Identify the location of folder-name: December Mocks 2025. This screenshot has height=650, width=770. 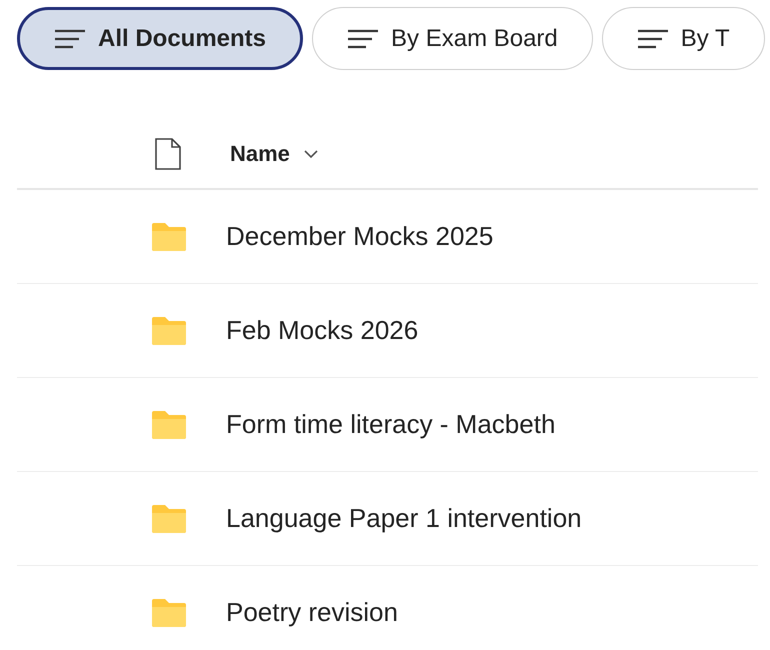
(360, 236).